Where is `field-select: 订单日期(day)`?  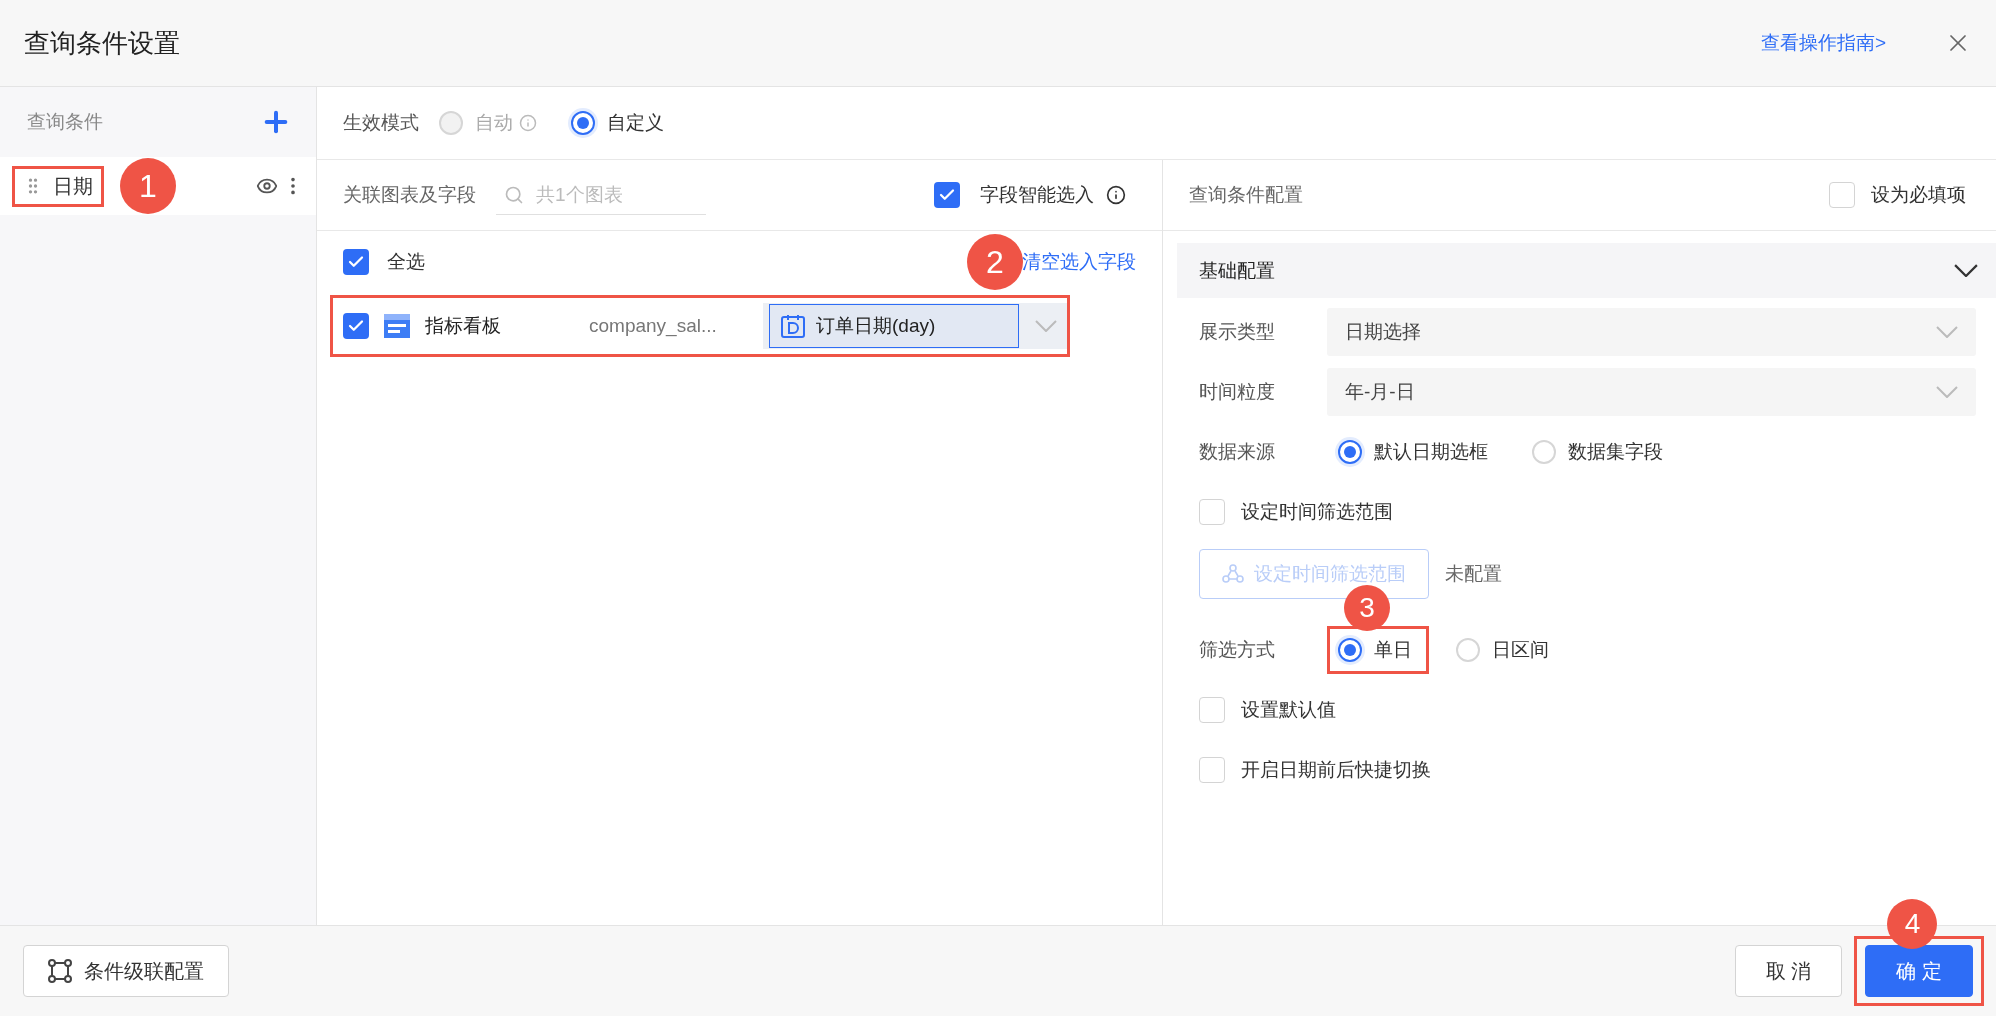
field-select: 订单日期(day) is located at coordinates (915, 326).